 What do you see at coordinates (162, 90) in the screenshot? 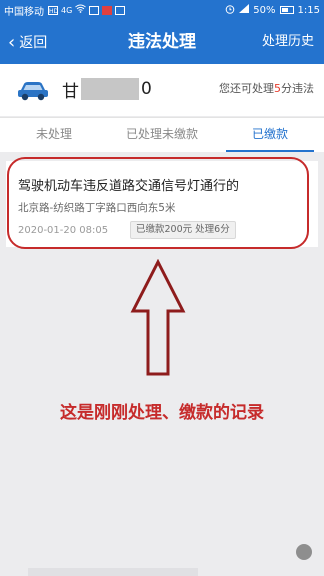
I see `vehicle-bar: 甘 0 您还可处理5分违法` at bounding box center [162, 90].